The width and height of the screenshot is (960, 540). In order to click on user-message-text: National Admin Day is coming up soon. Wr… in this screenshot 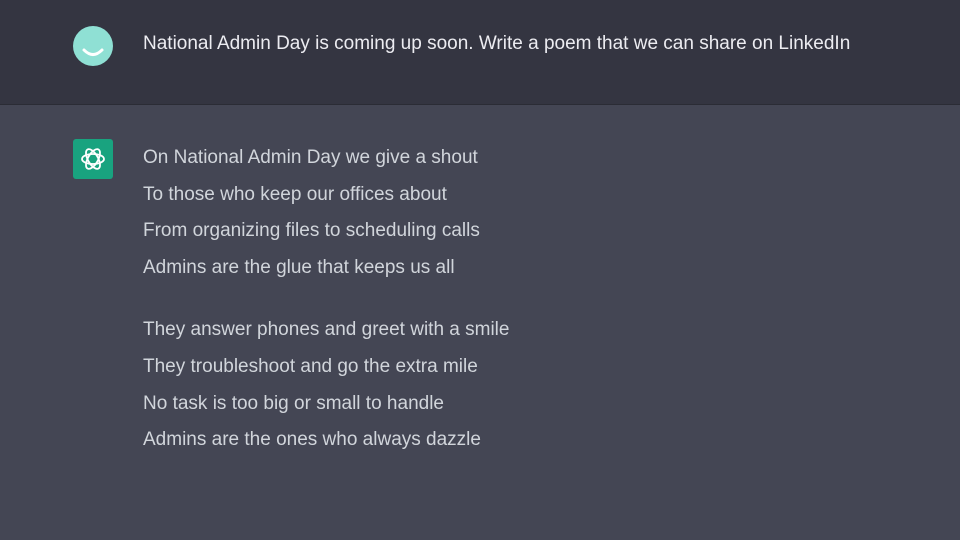, I will do `click(497, 43)`.